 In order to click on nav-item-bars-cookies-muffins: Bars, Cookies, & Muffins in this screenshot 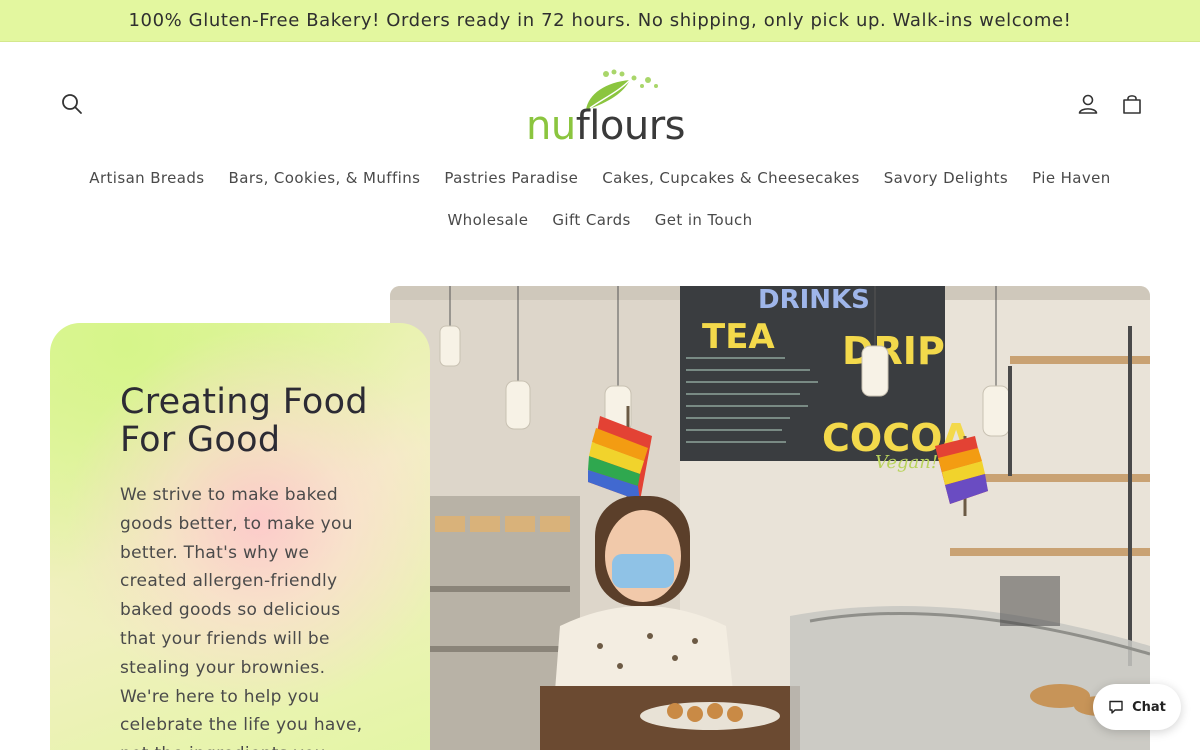, I will do `click(325, 178)`.